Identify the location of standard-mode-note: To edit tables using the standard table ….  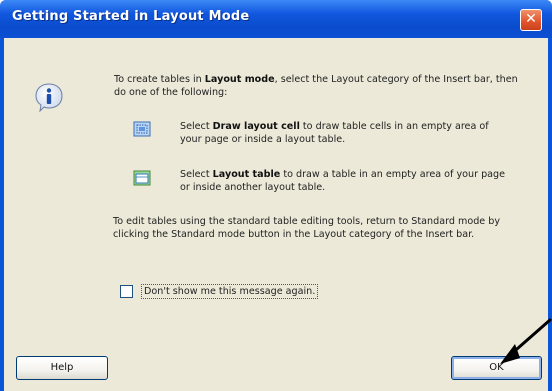
(307, 228).